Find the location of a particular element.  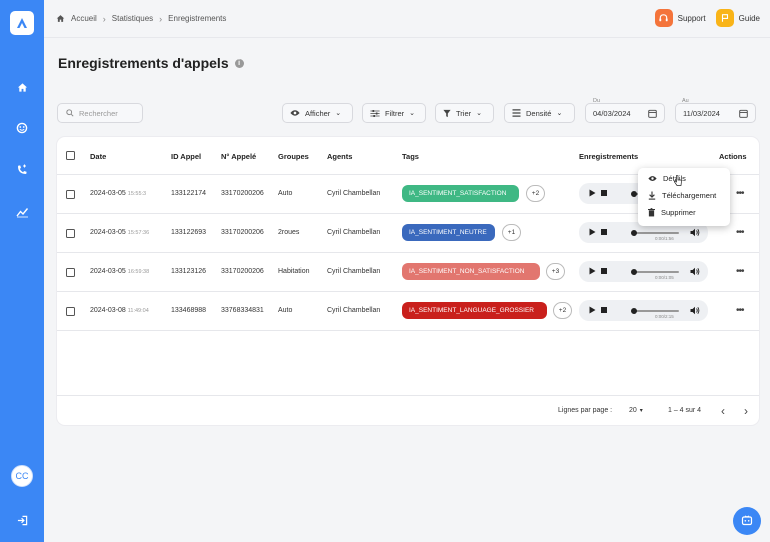

support-icon is located at coordinates (663, 18).